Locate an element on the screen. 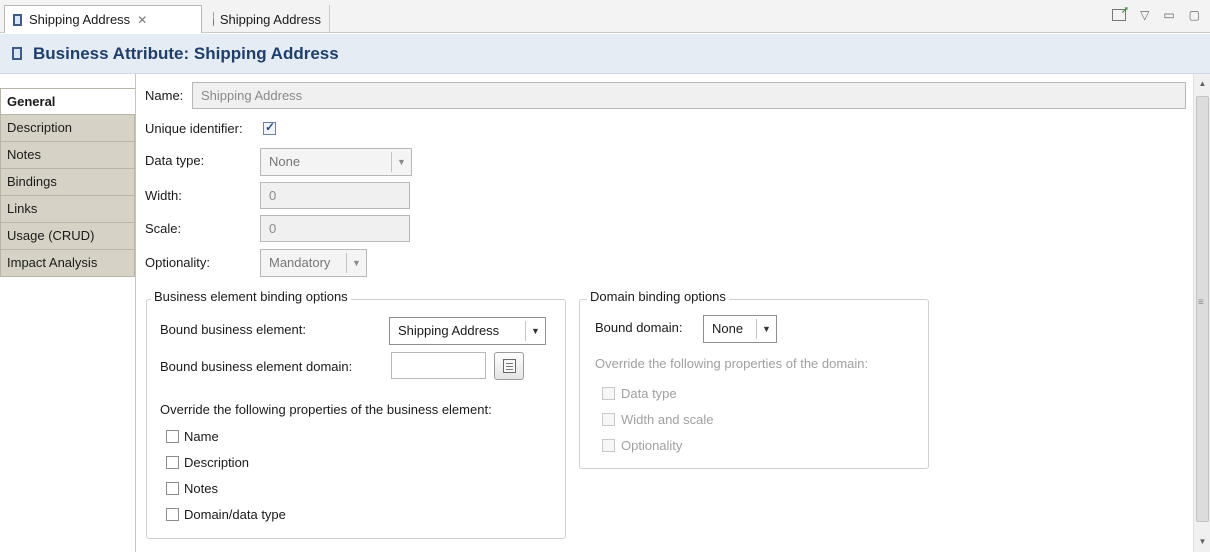  scale-field: 0 is located at coordinates (335, 228).